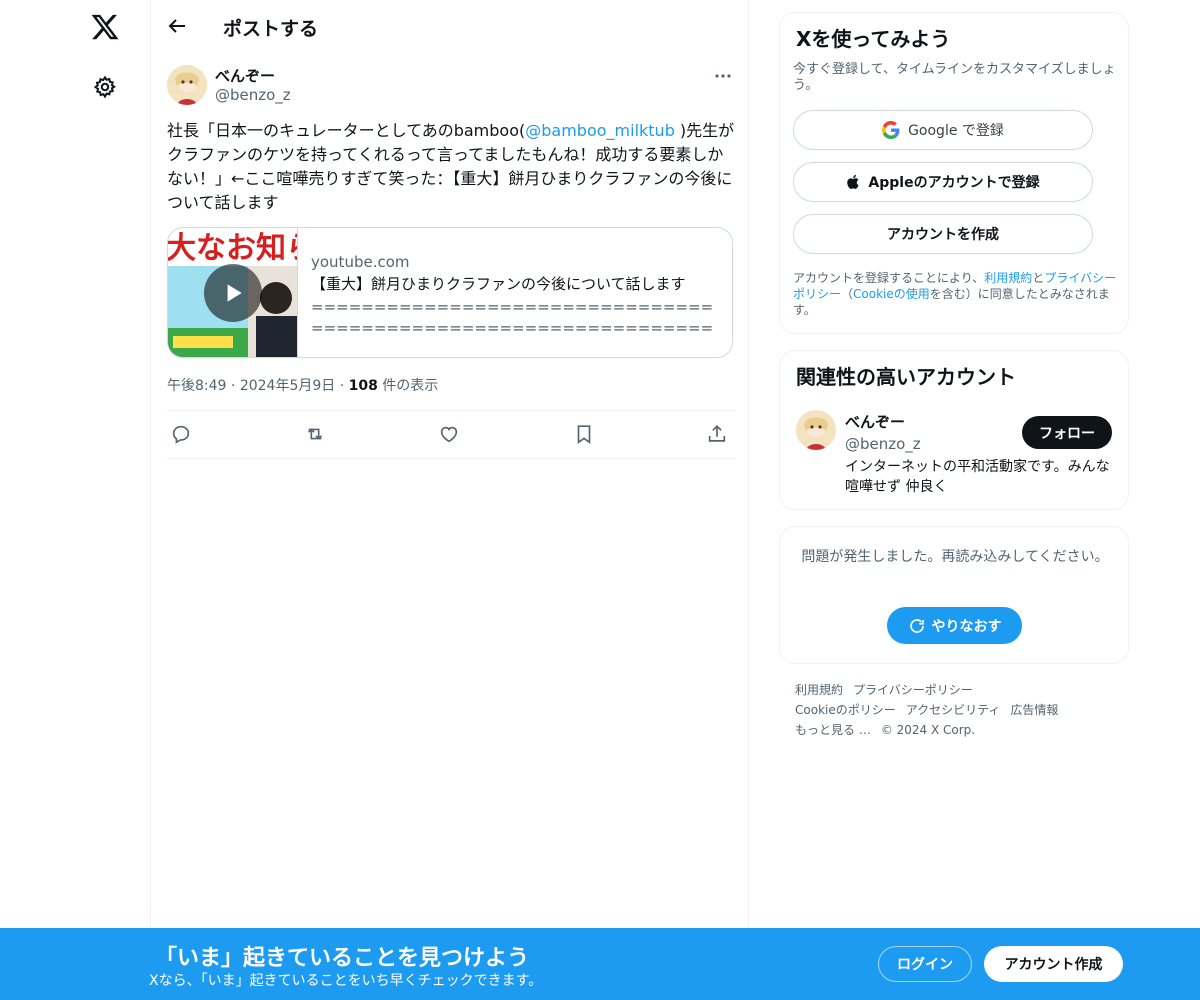 This screenshot has width=1200, height=1000. What do you see at coordinates (955, 557) in the screenshot?
I see `error-message: 問題が発生しました。再読み込みしてください。` at bounding box center [955, 557].